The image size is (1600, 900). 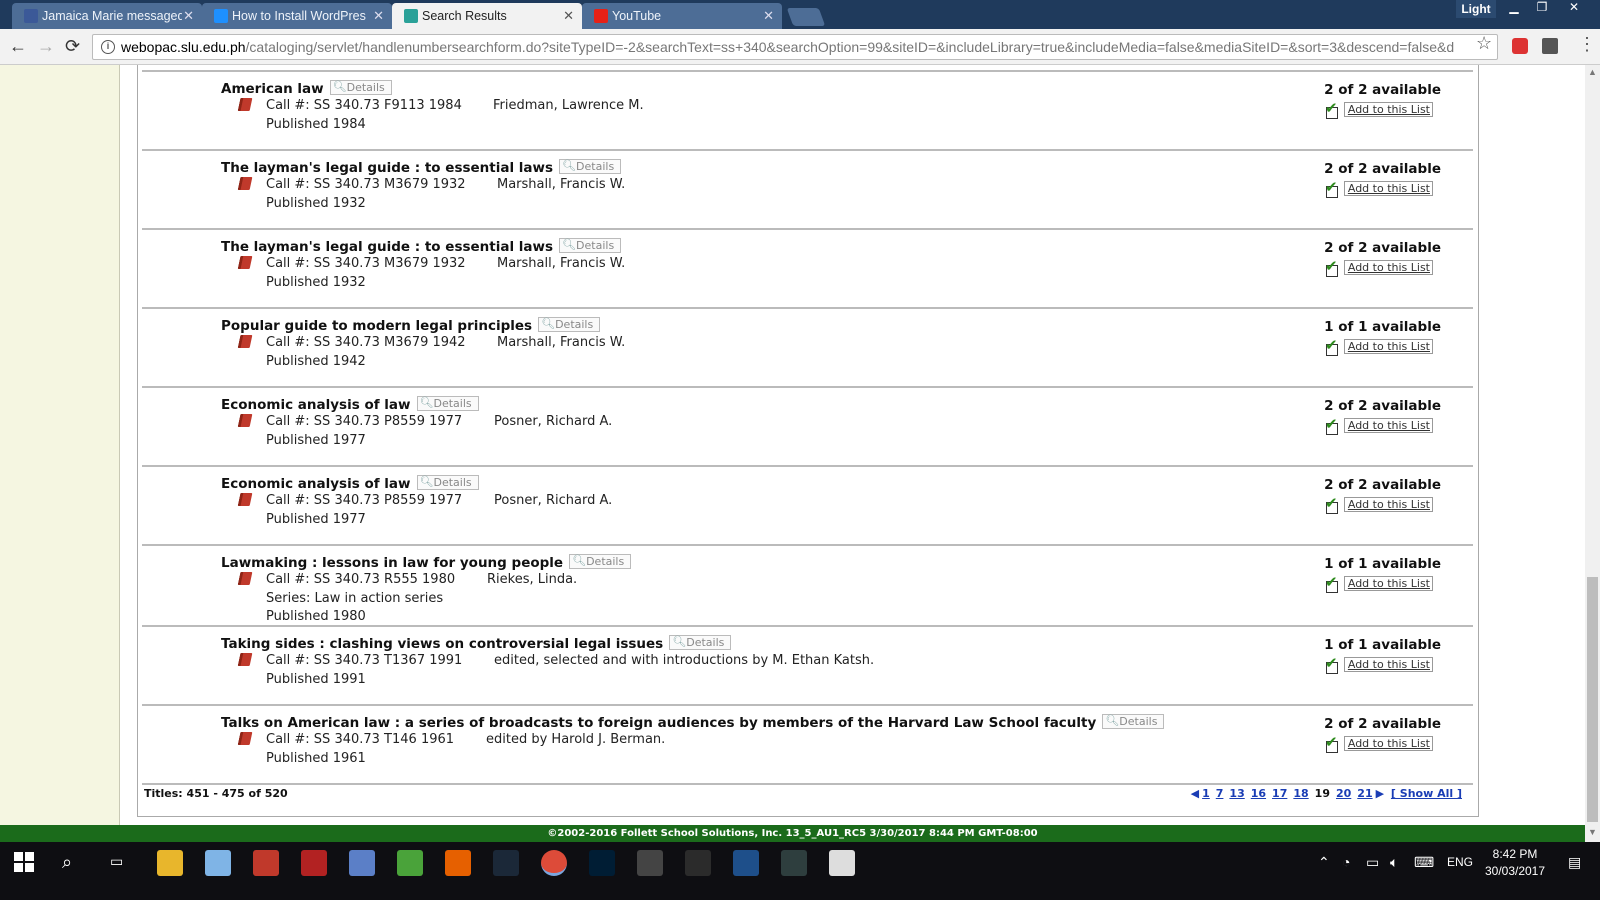 What do you see at coordinates (1592, 453) in the screenshot?
I see `scrollbar: ▲ ▼` at bounding box center [1592, 453].